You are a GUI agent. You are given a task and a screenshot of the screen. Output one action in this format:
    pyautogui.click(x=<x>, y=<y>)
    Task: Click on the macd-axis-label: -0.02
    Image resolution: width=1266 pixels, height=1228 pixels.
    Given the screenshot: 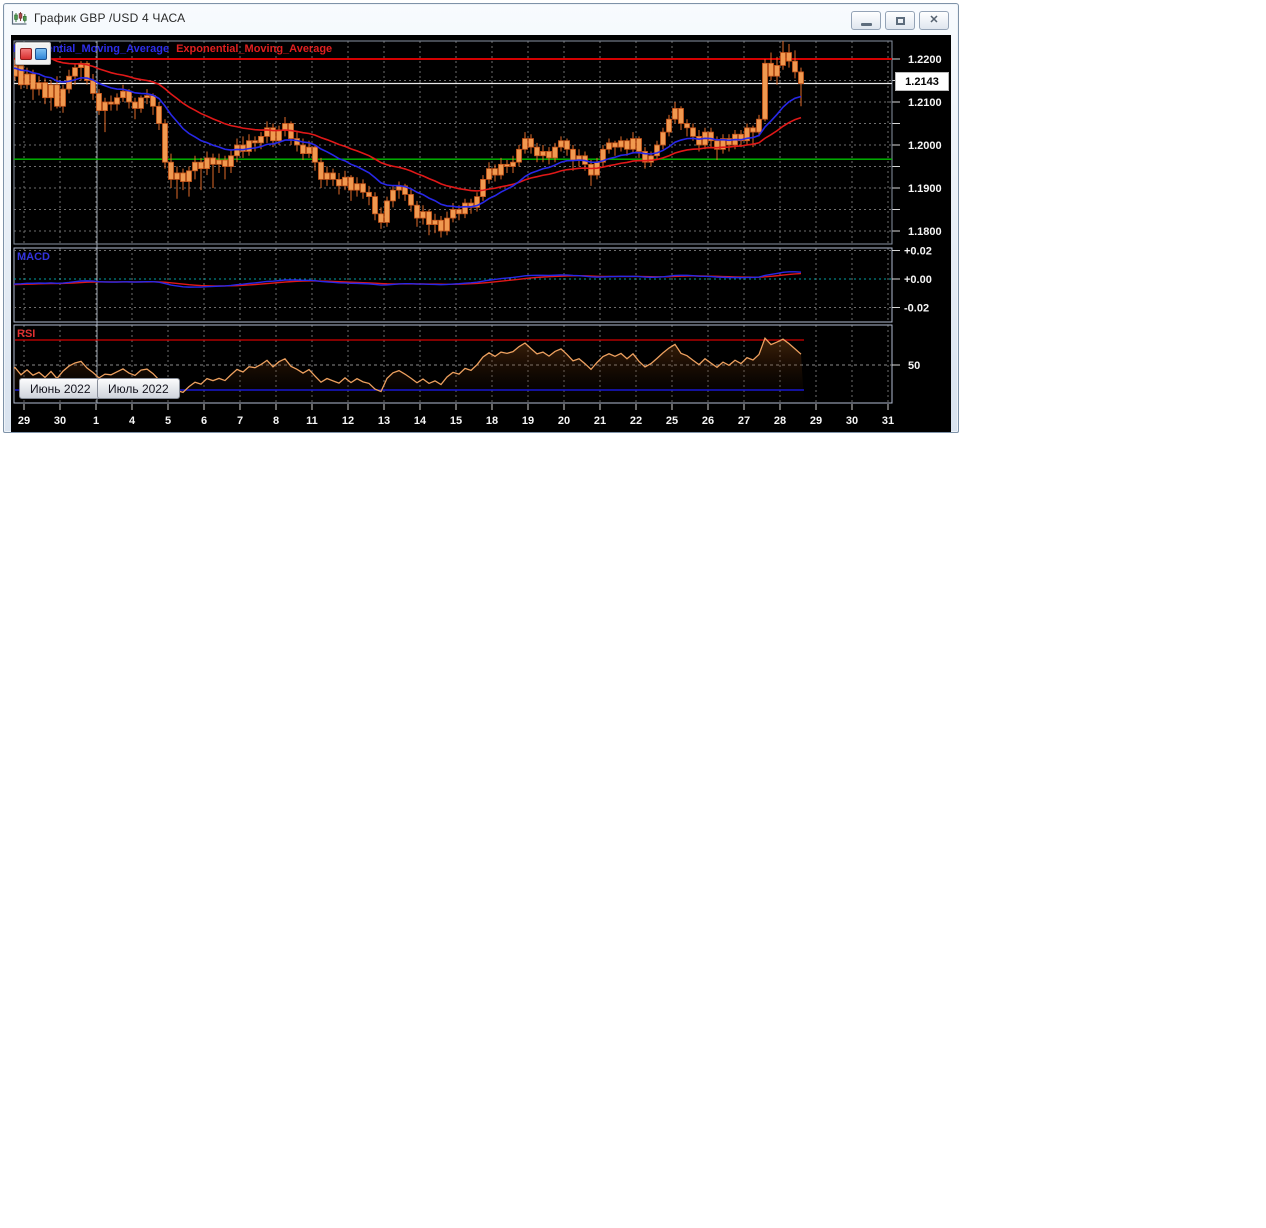 What is the action you would take?
    pyautogui.click(x=916, y=309)
    